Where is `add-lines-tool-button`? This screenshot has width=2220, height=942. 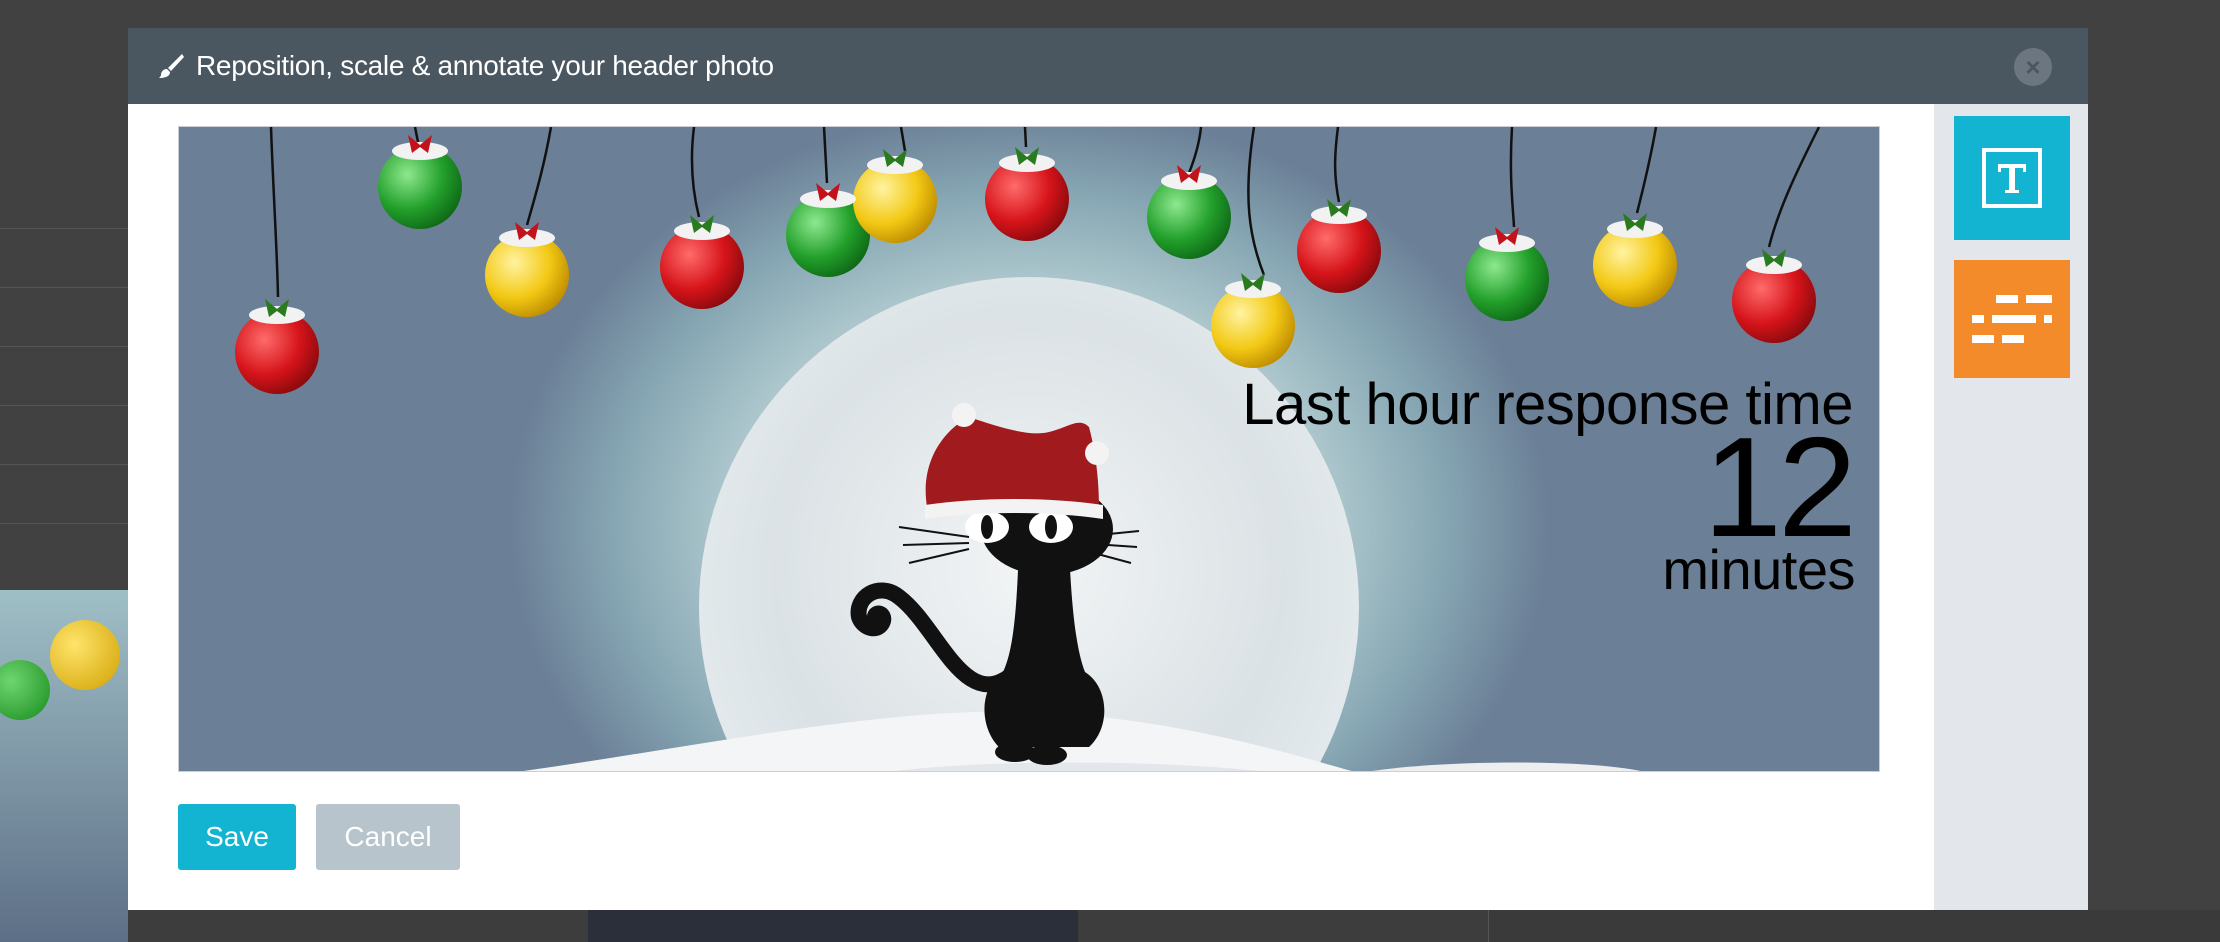
add-lines-tool-button is located at coordinates (2012, 319).